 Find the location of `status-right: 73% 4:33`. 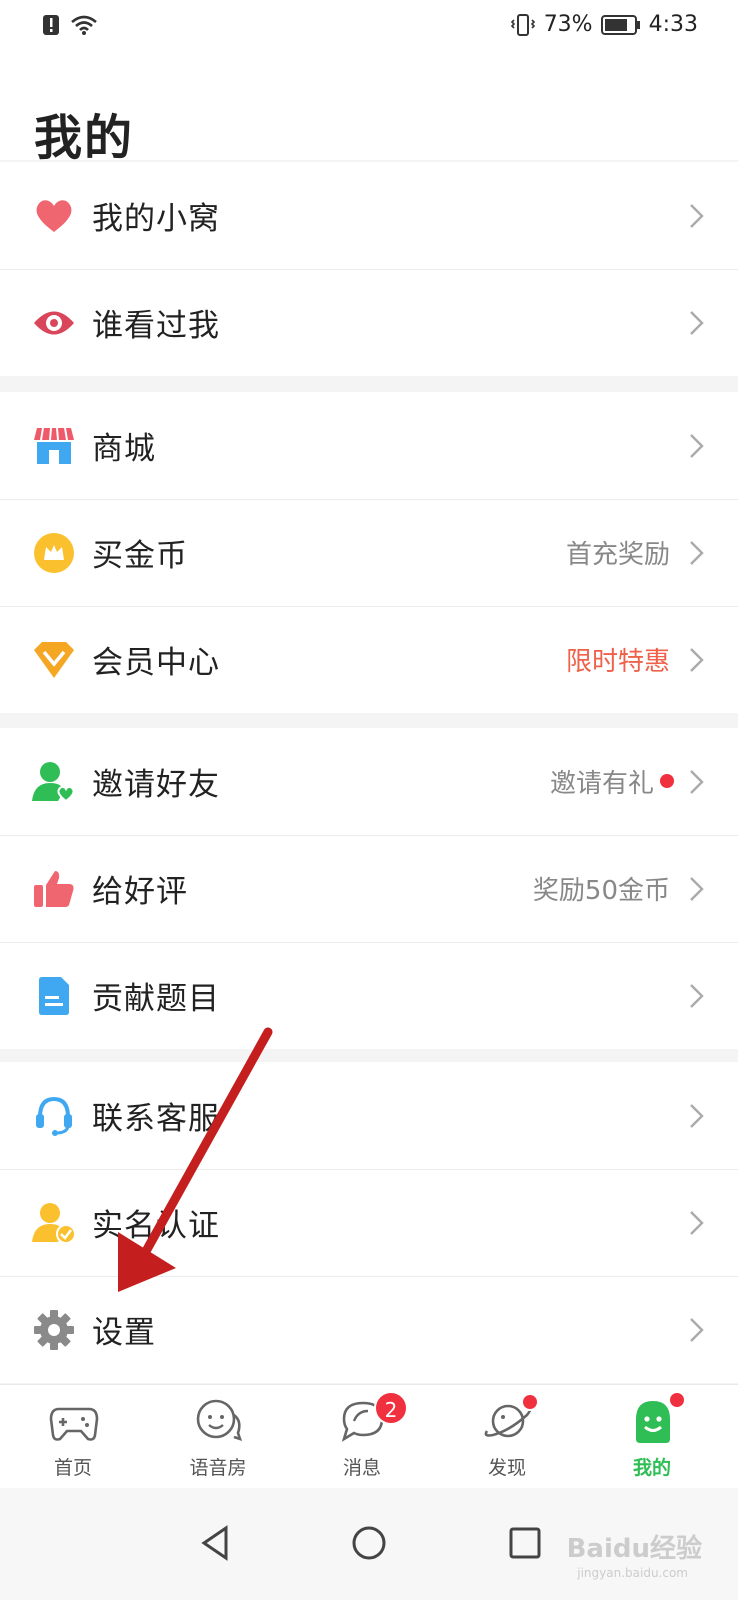

status-right: 73% 4:33 is located at coordinates (604, 24).